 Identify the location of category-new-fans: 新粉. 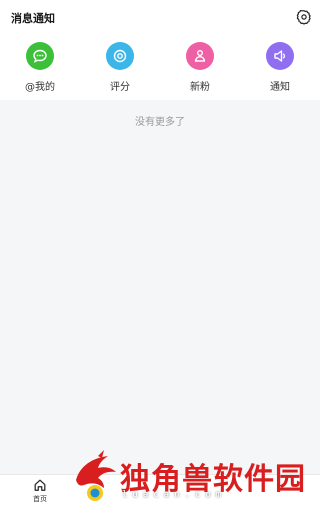
(200, 68).